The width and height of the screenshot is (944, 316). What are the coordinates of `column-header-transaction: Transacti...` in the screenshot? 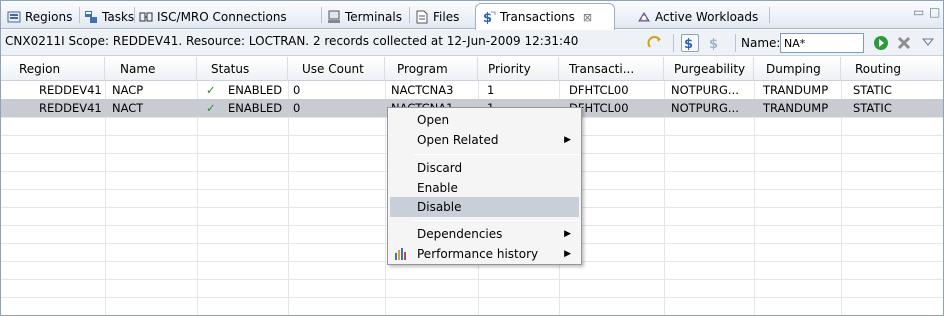 It's located at (611, 69).